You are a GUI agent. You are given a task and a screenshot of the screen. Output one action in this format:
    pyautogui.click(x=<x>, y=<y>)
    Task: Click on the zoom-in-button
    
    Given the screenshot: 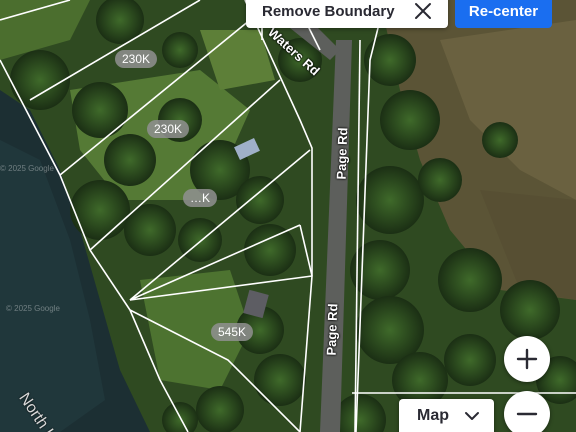 What is the action you would take?
    pyautogui.click(x=527, y=359)
    